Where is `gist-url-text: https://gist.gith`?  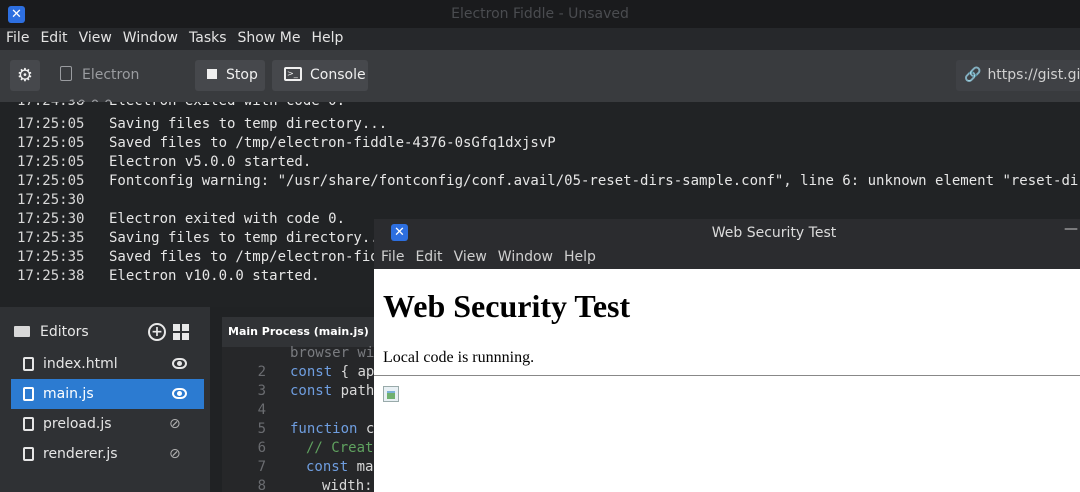 gist-url-text: https://gist.gith is located at coordinates (1033, 75).